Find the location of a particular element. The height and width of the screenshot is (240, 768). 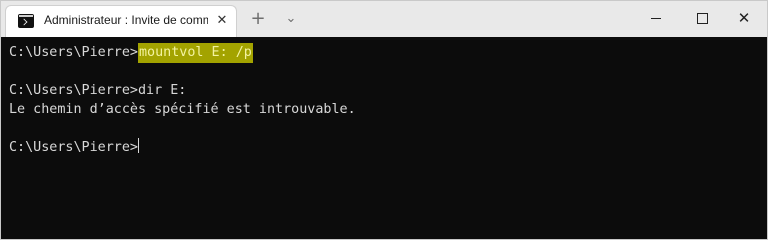

console-line-1: C:\Users\Pierre>mountvol E: /p is located at coordinates (384, 53).